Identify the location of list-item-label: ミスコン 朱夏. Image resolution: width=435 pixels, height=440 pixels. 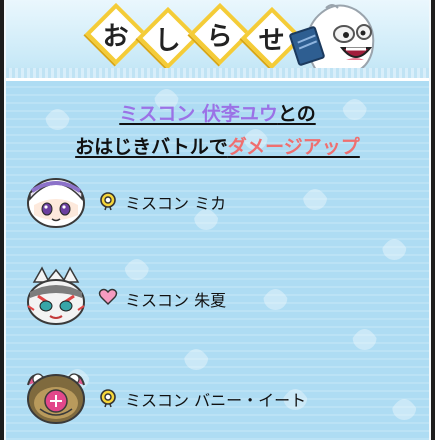
(176, 300).